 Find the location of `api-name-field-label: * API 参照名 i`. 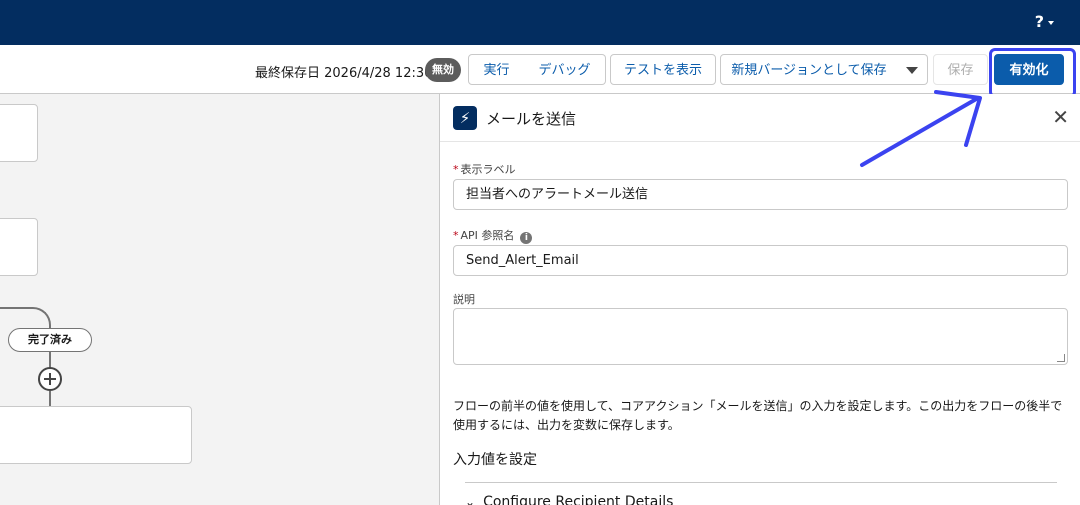

api-name-field-label: * API 参照名 i is located at coordinates (493, 235).